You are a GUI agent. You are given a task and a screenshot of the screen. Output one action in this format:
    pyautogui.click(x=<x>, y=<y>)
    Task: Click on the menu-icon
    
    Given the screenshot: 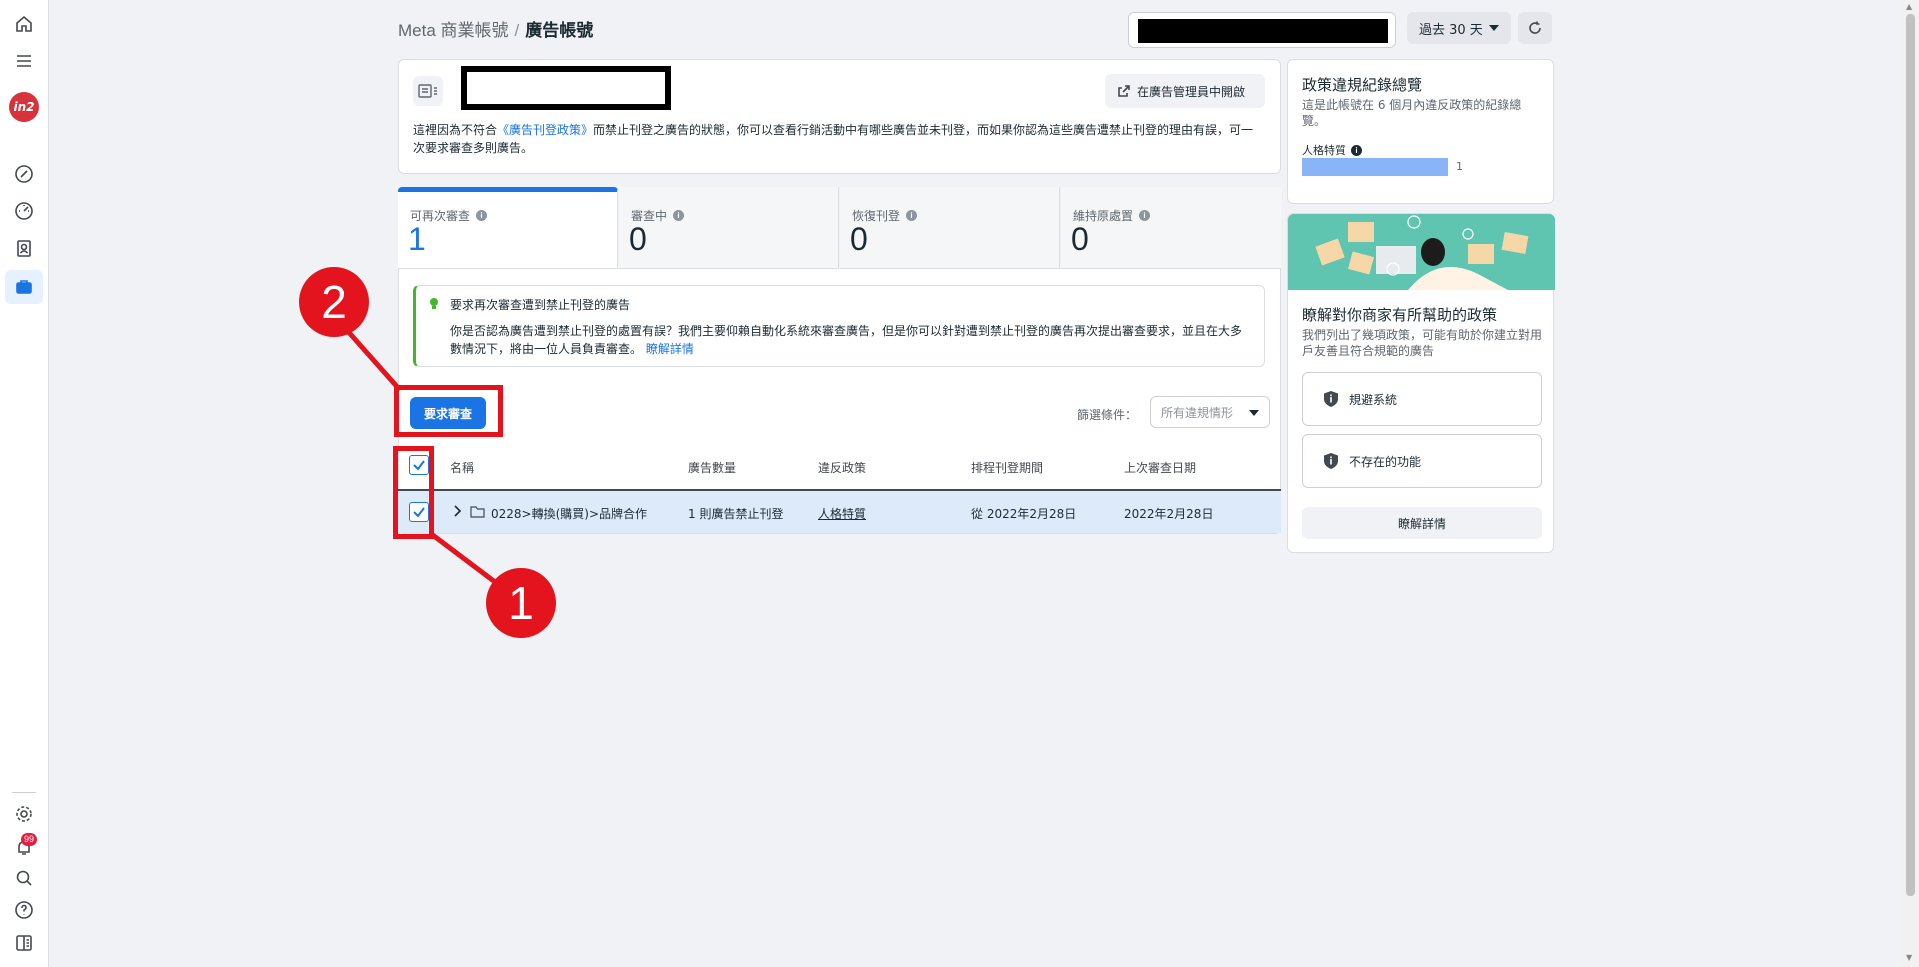 What is the action you would take?
    pyautogui.click(x=24, y=61)
    